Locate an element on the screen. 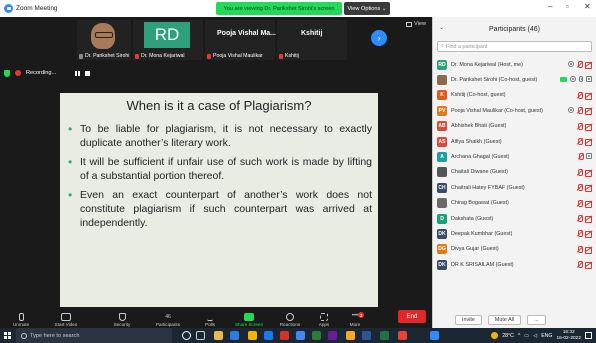 The image size is (596, 343). view-label: View is located at coordinates (420, 24).